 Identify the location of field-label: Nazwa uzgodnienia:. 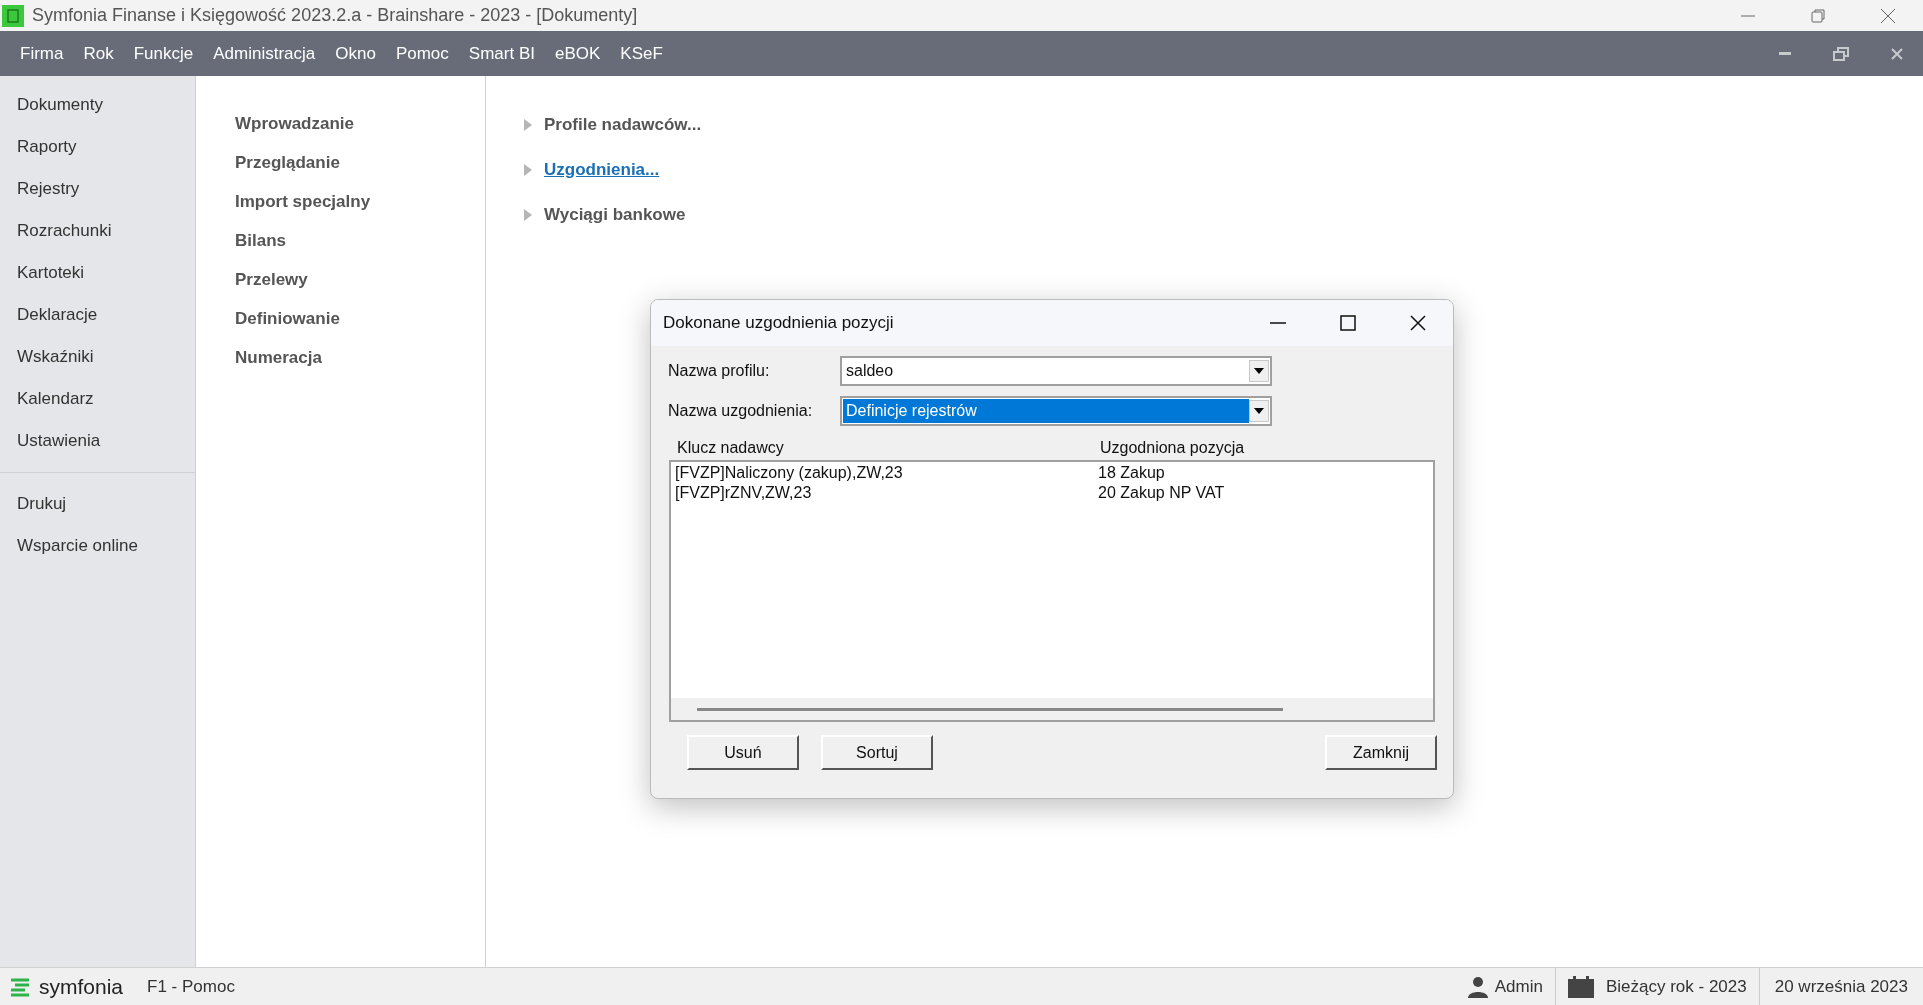
(741, 411).